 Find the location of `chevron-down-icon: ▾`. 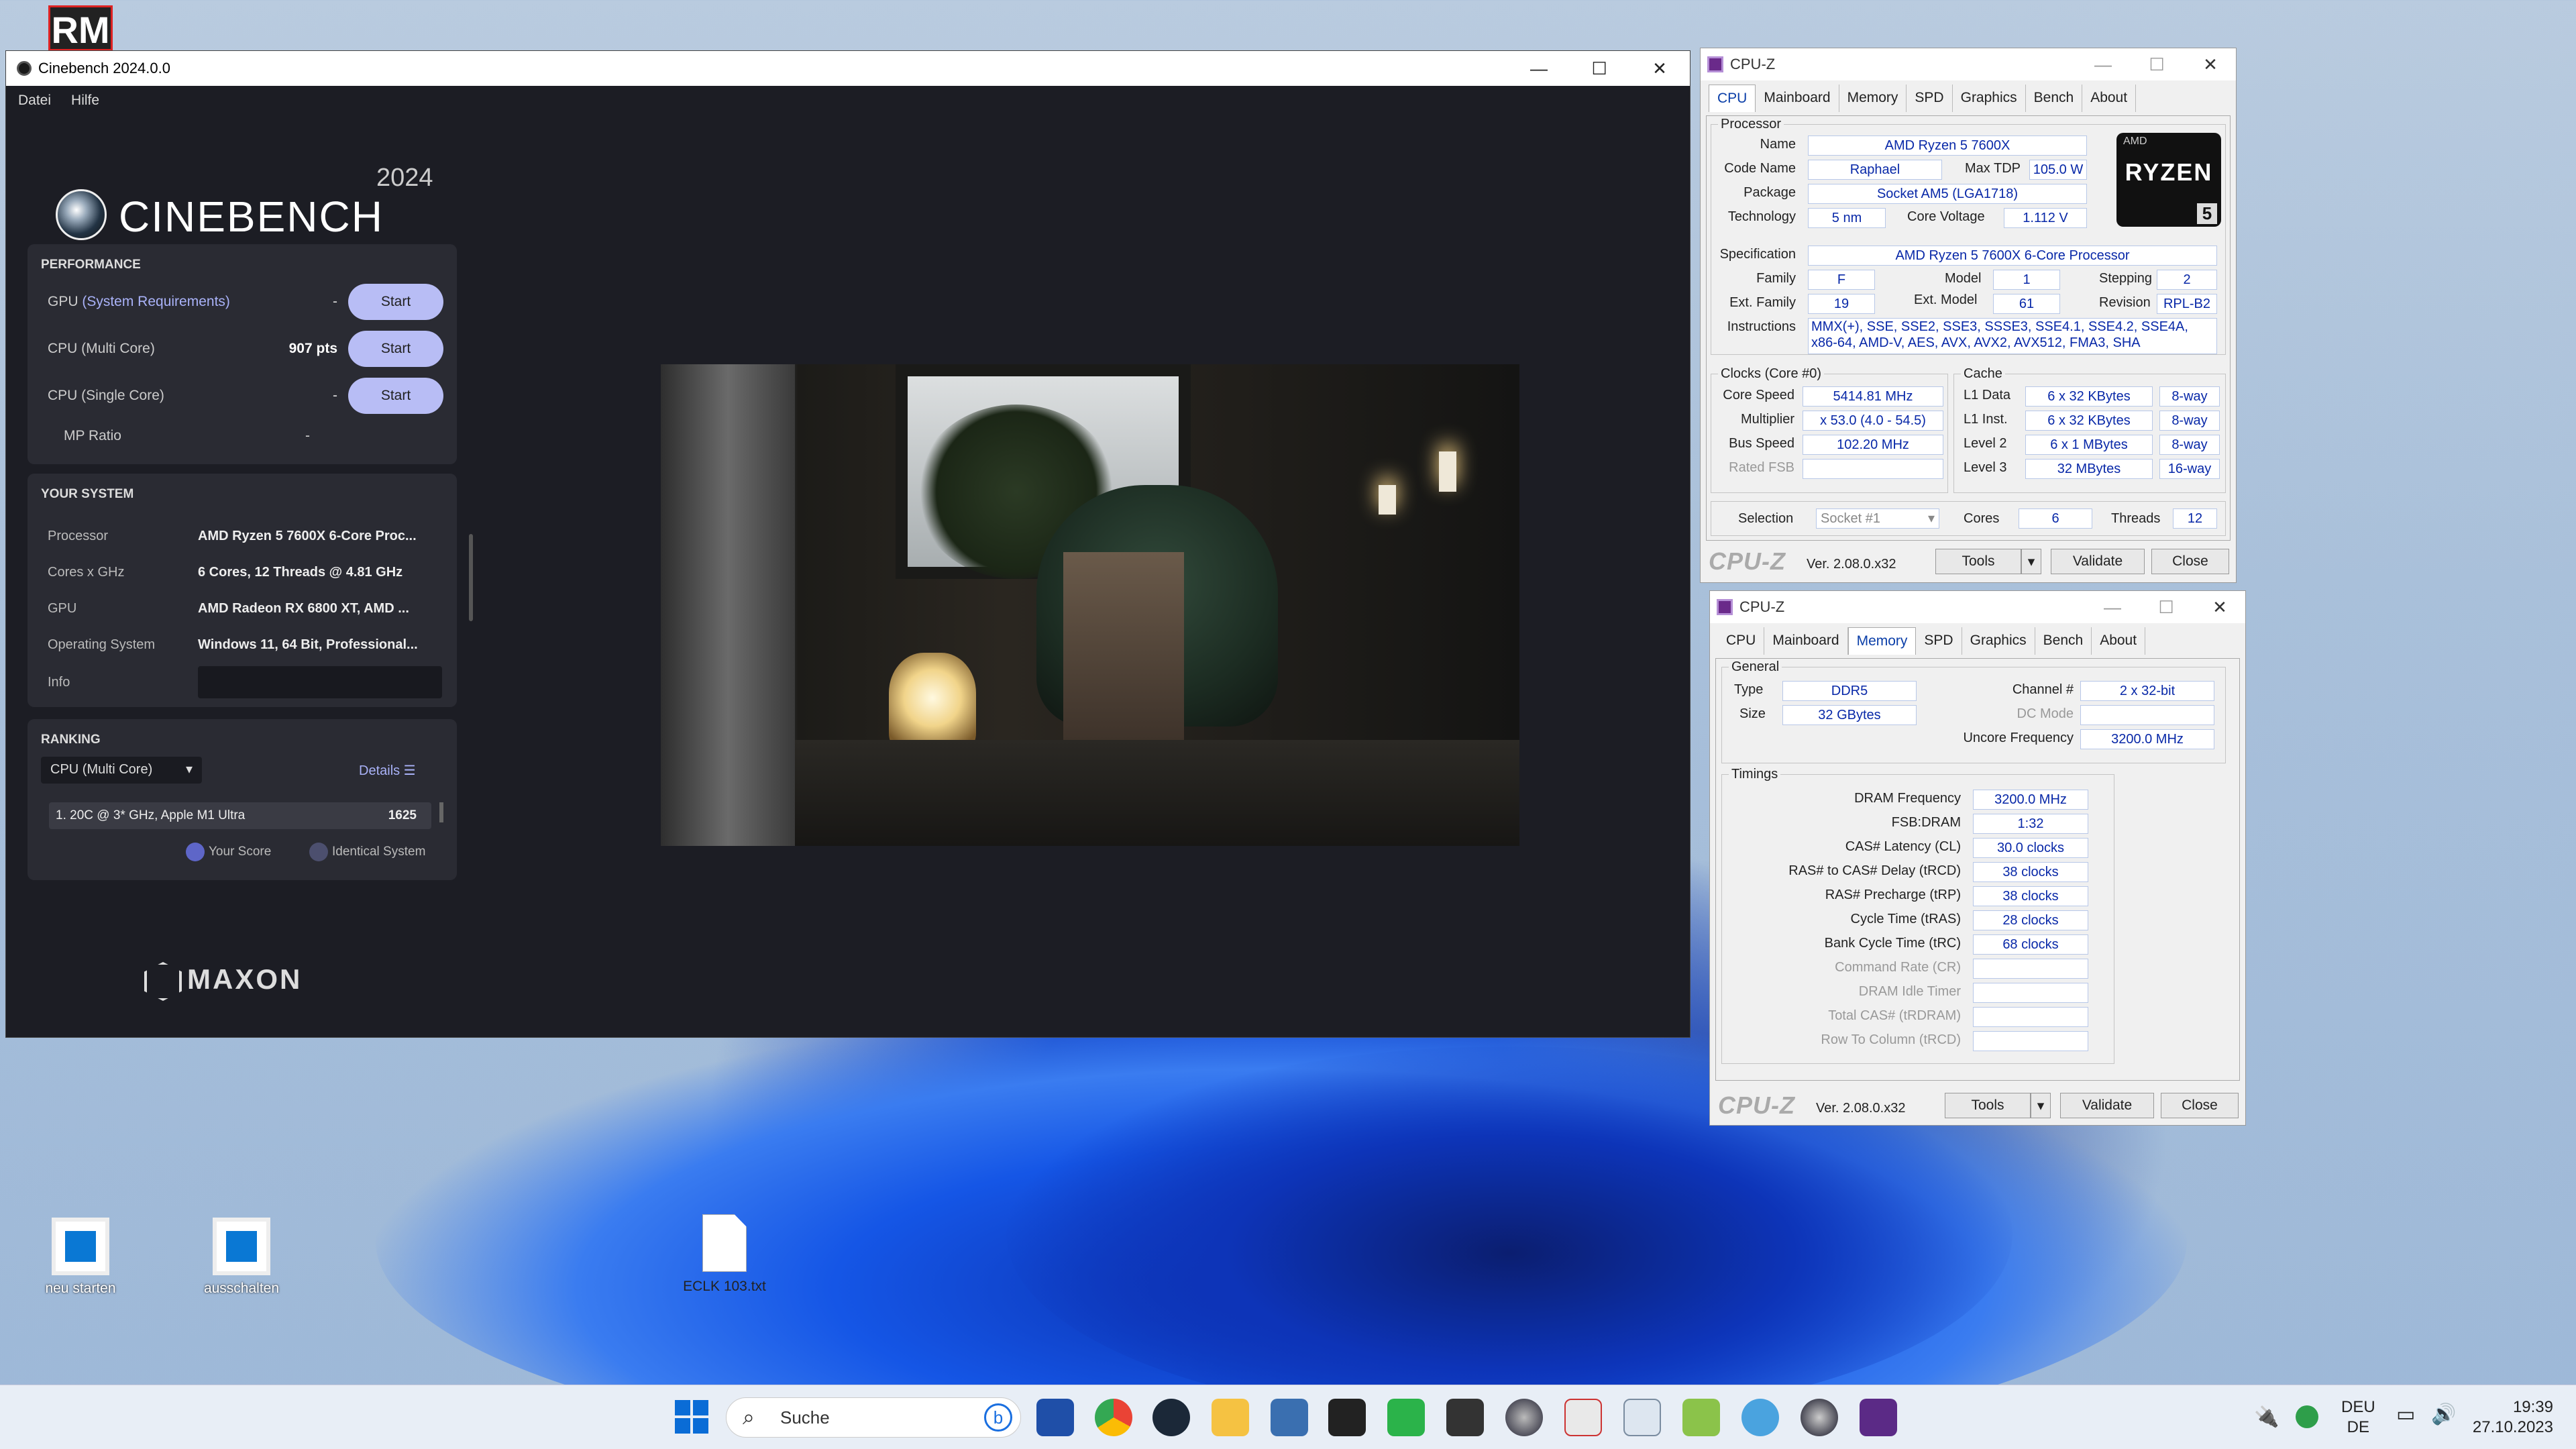

chevron-down-icon: ▾ is located at coordinates (1931, 518).